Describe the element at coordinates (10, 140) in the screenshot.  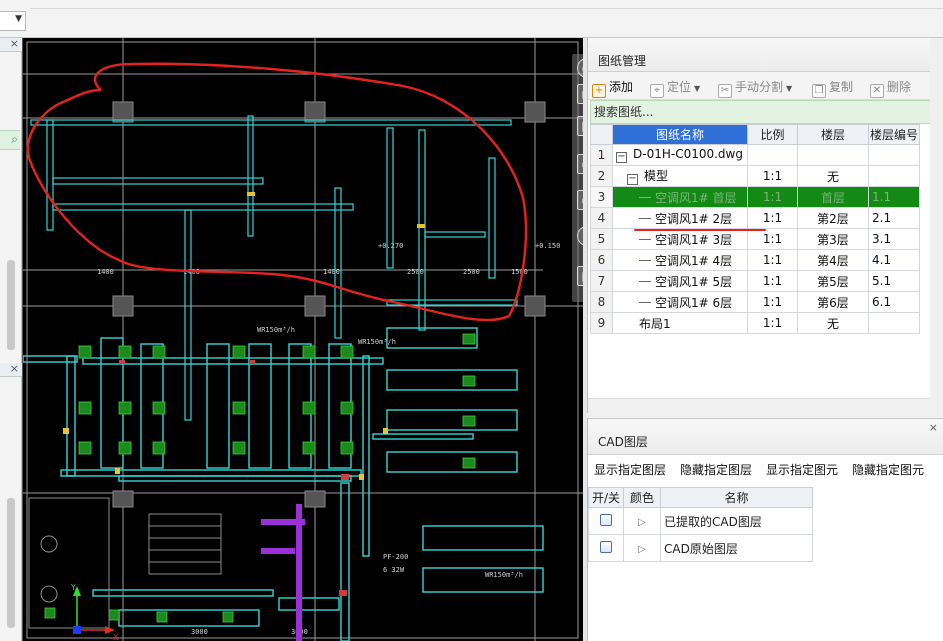
I see `left-panel-search: ⌕` at that location.